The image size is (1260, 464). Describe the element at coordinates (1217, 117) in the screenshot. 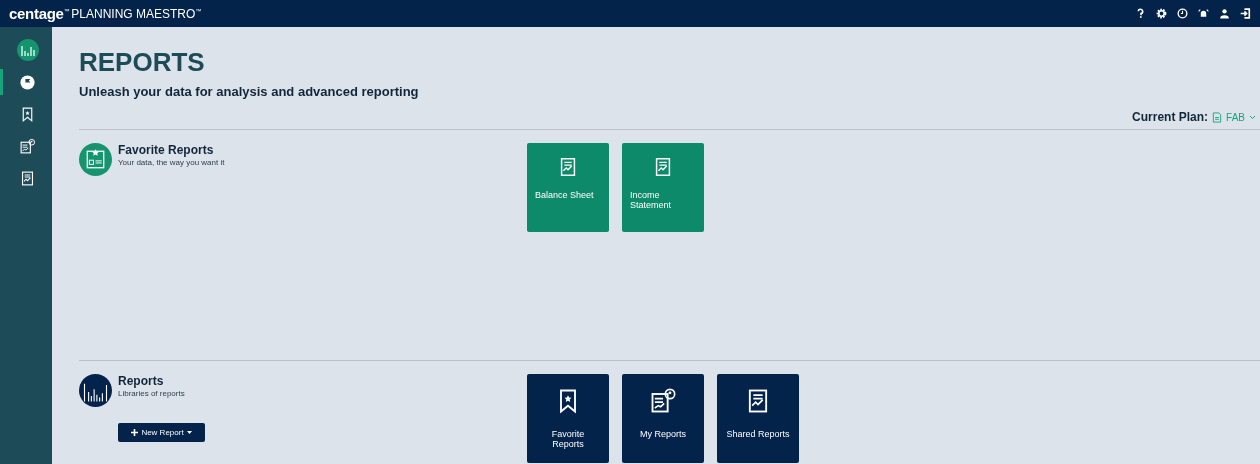

I see `document-icon` at that location.